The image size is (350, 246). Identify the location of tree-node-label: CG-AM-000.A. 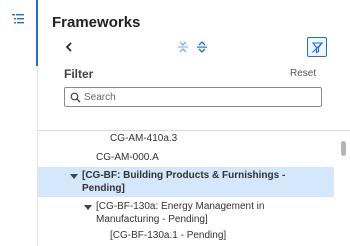
(127, 157).